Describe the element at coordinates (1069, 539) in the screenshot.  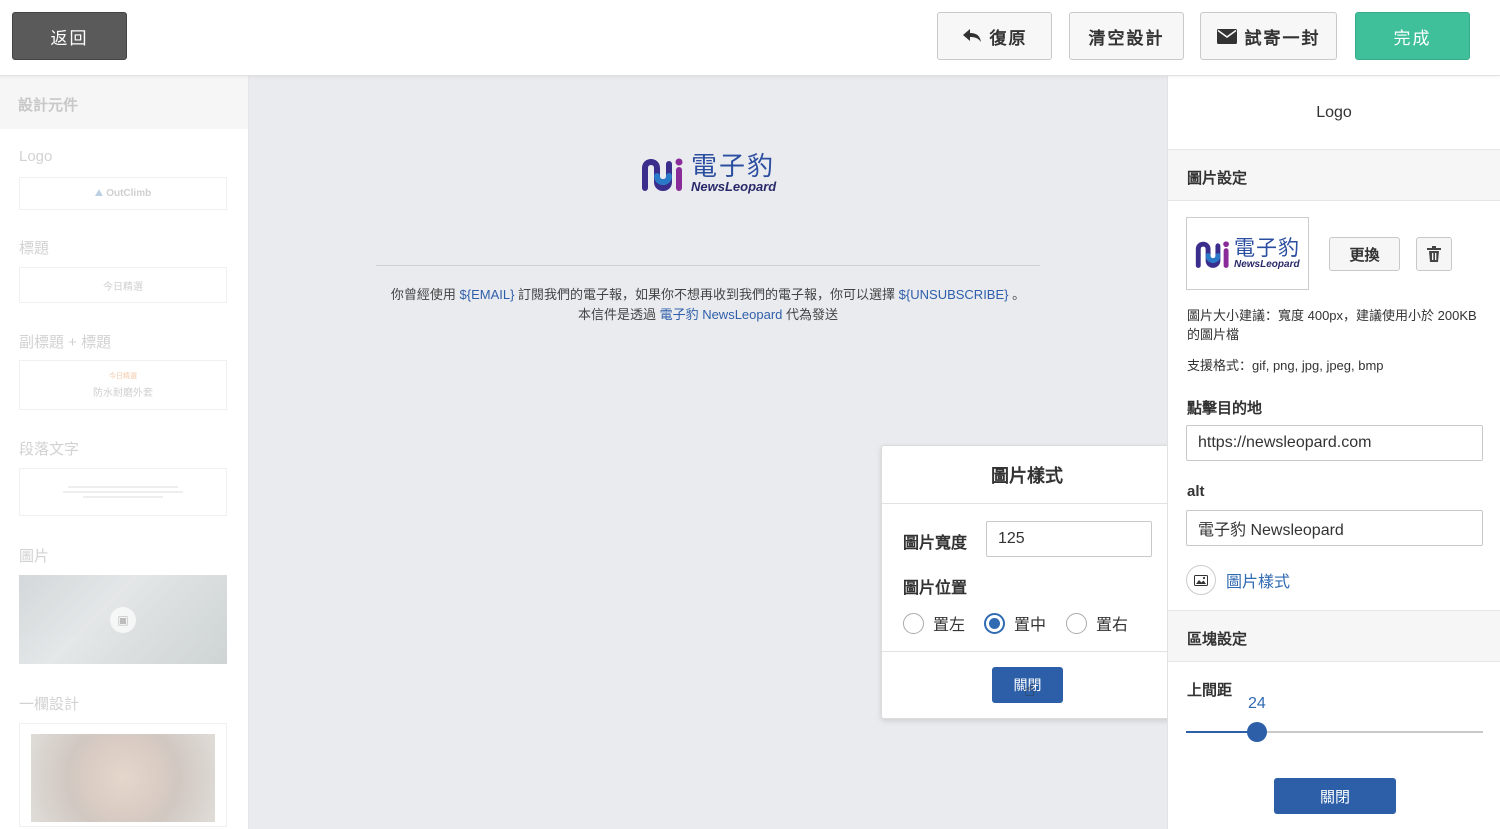
I see `image-width-input: 125` at that location.